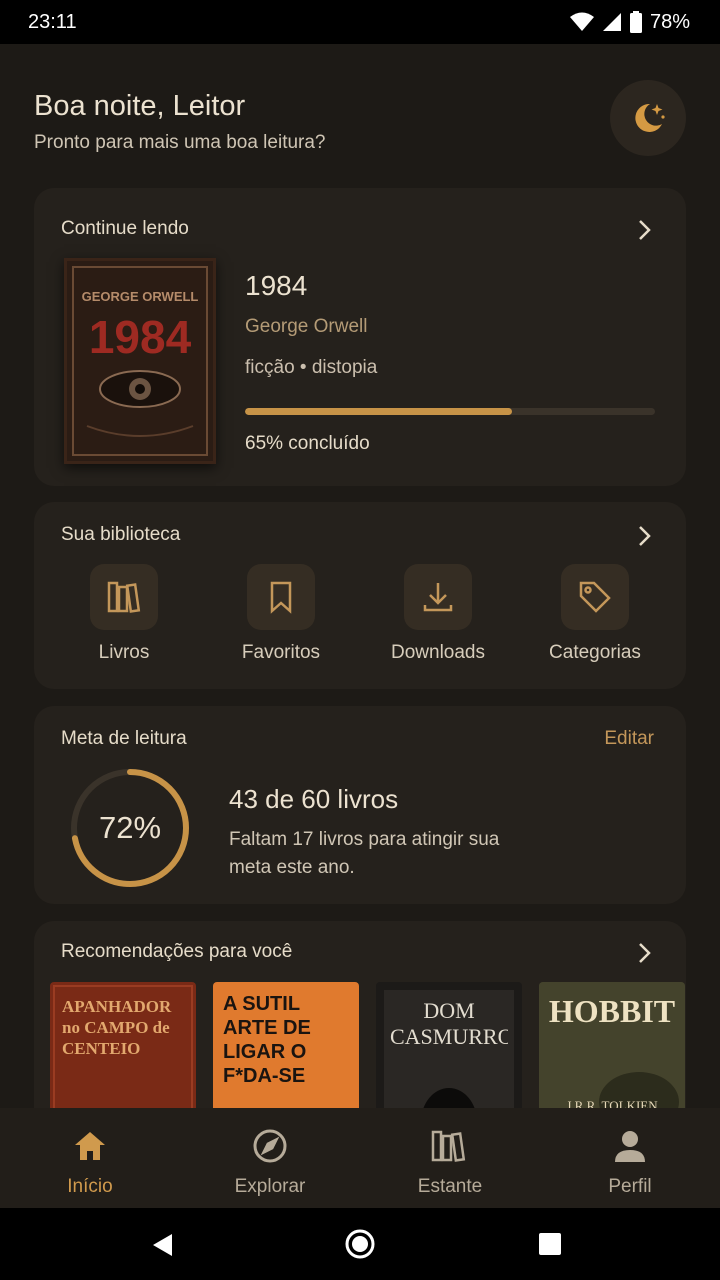 This screenshot has height=1280, width=720. Describe the element at coordinates (121, 534) in the screenshot. I see `library-title: Sua biblioteca` at that location.